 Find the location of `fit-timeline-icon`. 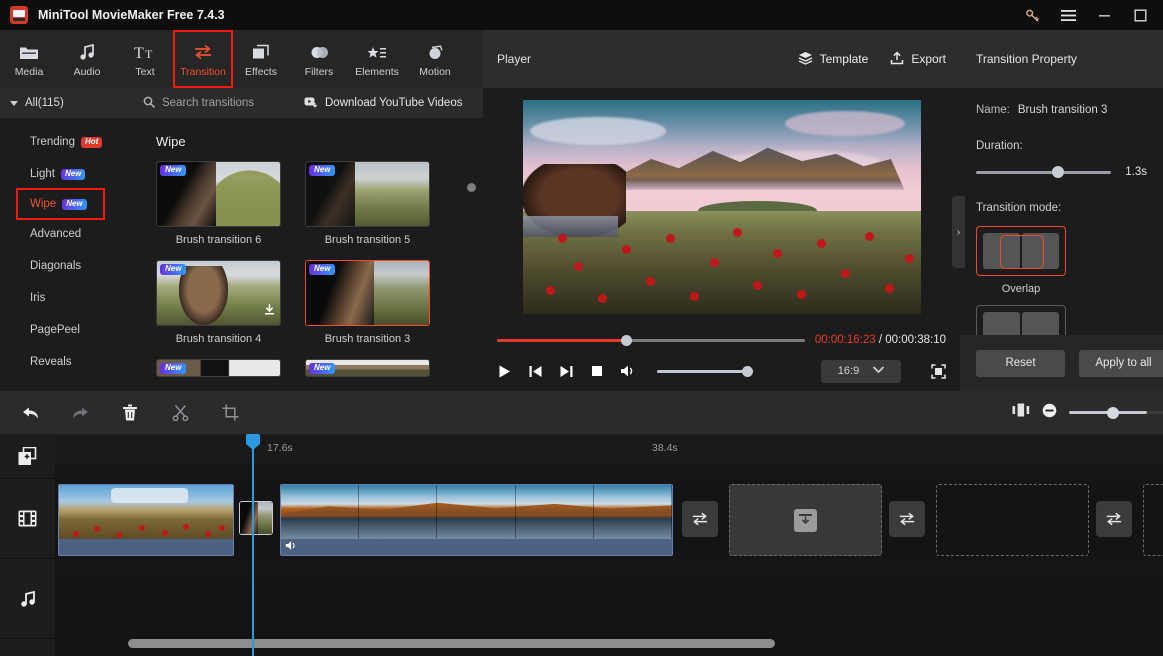

fit-timeline-icon is located at coordinates (1021, 412).